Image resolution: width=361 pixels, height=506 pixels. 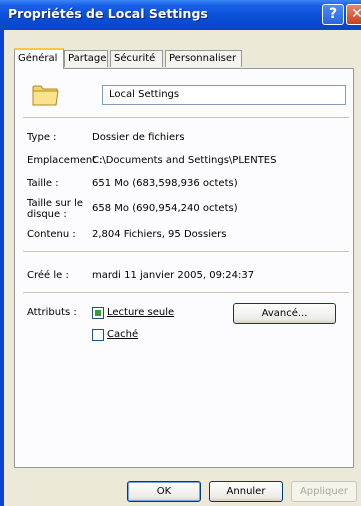 I want to click on contents-value: 2,804 Fichiers, 95 Dossiers, so click(x=159, y=234).